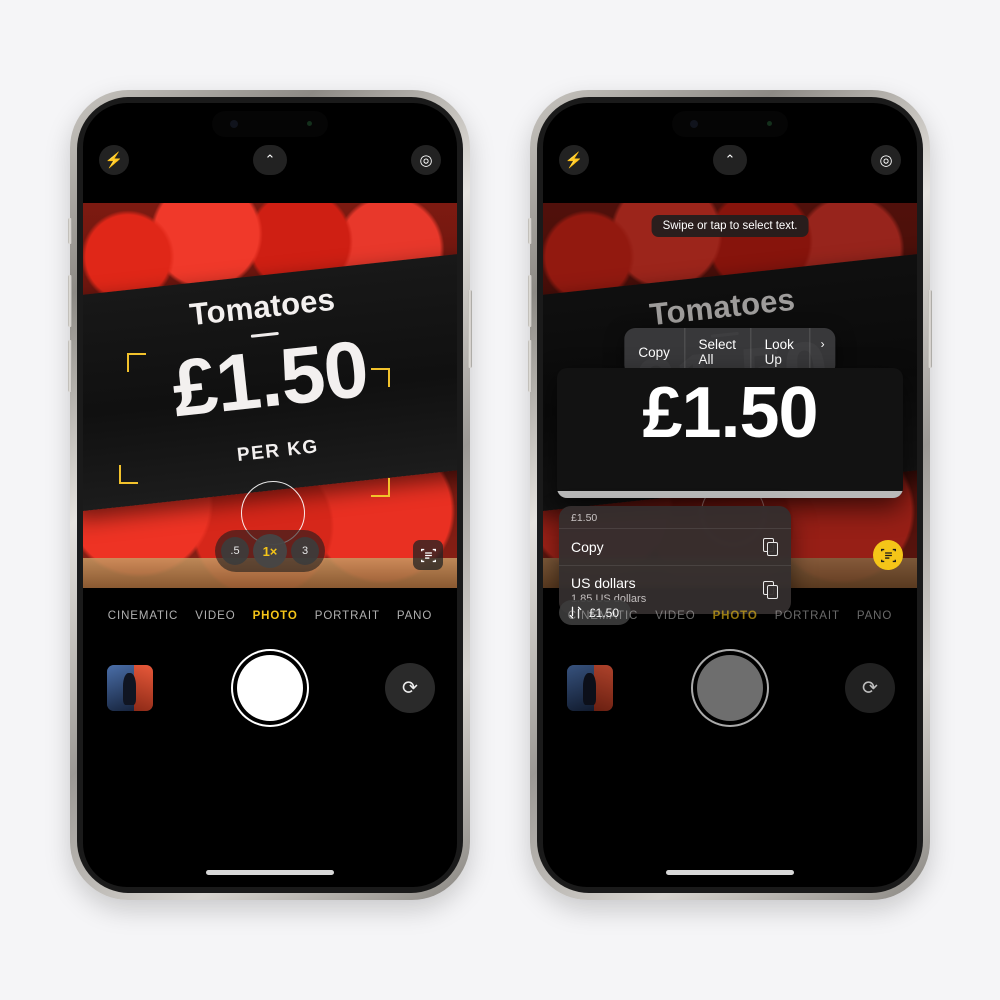 This screenshot has width=1000, height=1000. Describe the element at coordinates (603, 583) in the screenshot. I see `row-label: US dollars` at that location.